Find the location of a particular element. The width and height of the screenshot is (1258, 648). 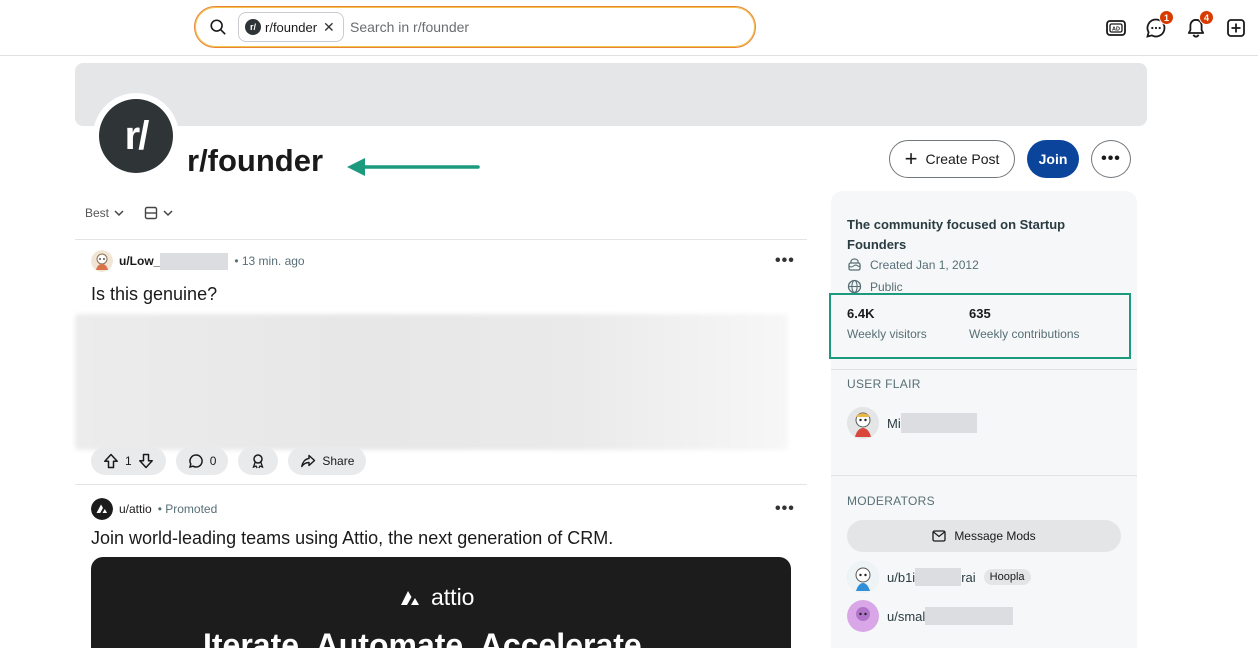

promoted-label: • Promoted is located at coordinates (187, 509).